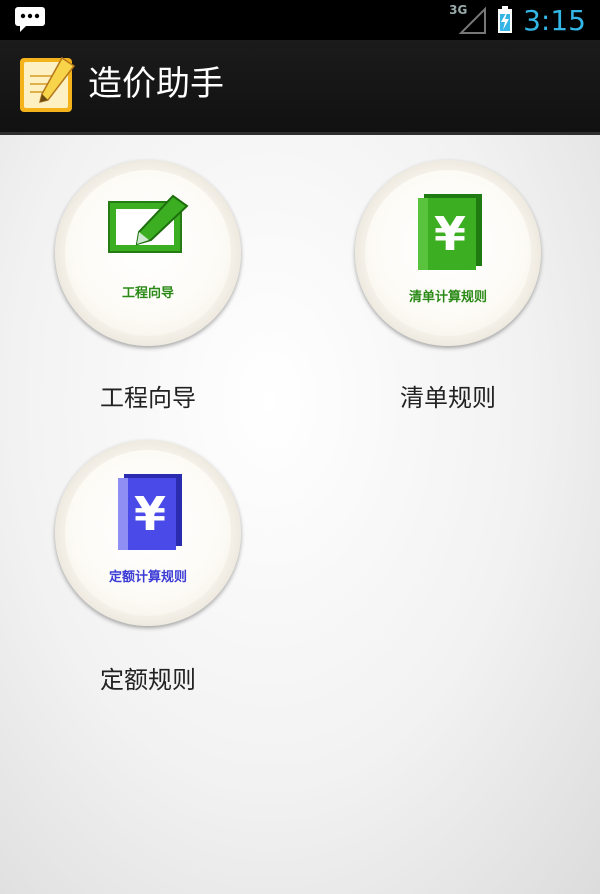 Image resolution: width=600 pixels, height=894 pixels. I want to click on tile-label: 工程向导, so click(148, 398).